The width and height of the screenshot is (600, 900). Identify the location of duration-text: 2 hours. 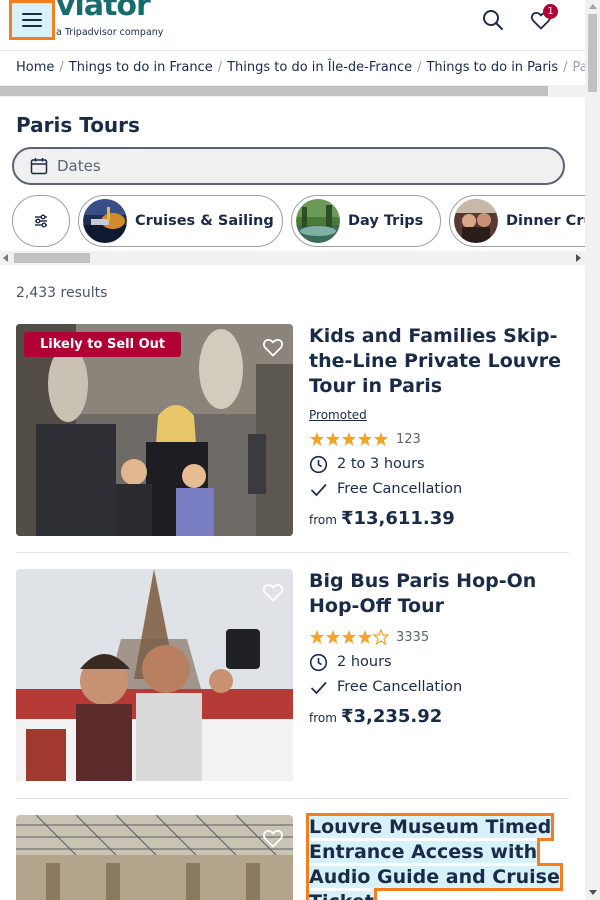
(364, 662).